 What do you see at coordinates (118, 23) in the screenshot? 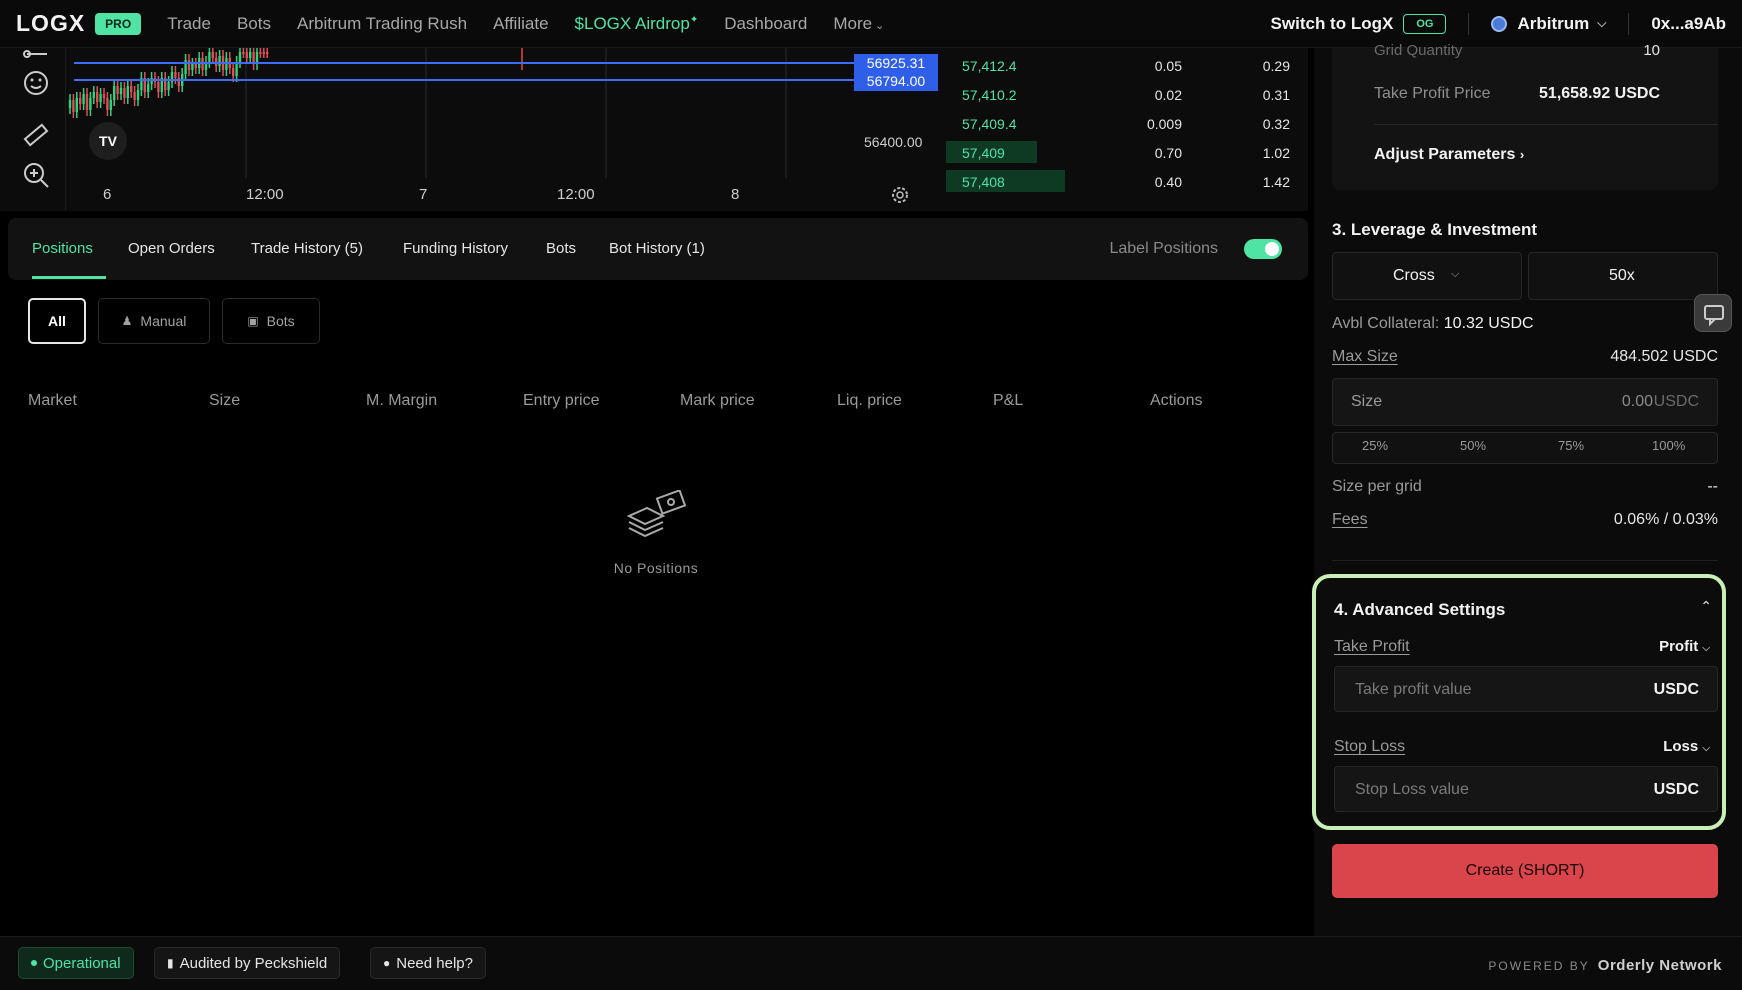
I see `pro-badge: PRO` at bounding box center [118, 23].